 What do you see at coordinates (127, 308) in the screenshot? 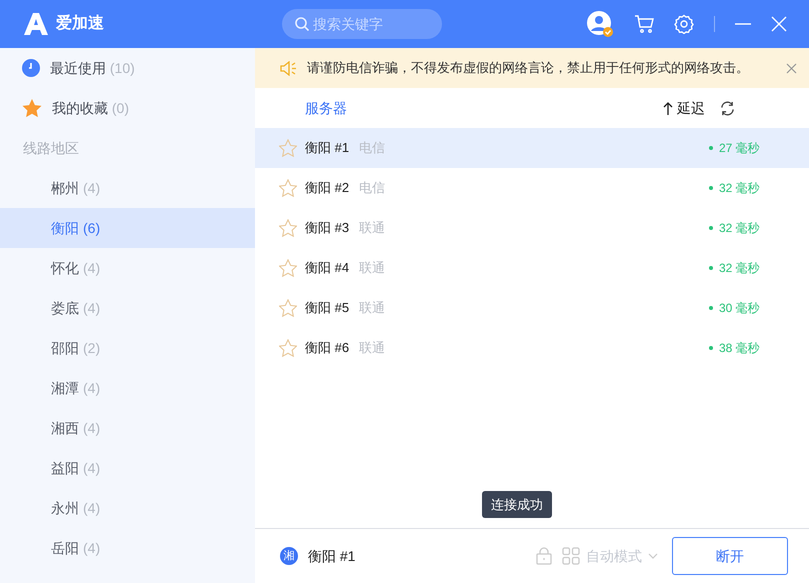
I see `region-item: 娄底 (4)` at bounding box center [127, 308].